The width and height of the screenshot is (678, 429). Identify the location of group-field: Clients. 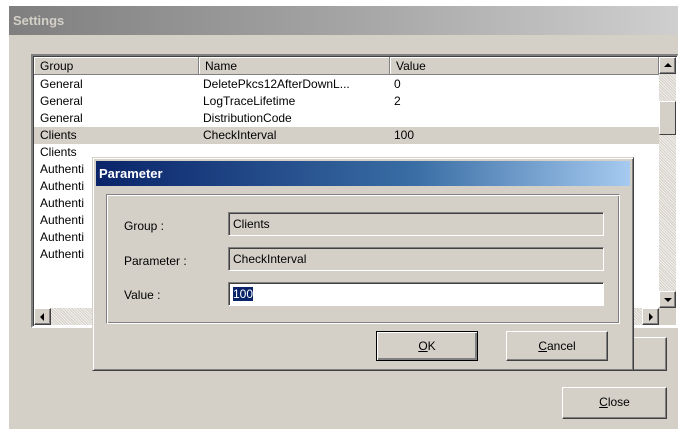
(416, 224).